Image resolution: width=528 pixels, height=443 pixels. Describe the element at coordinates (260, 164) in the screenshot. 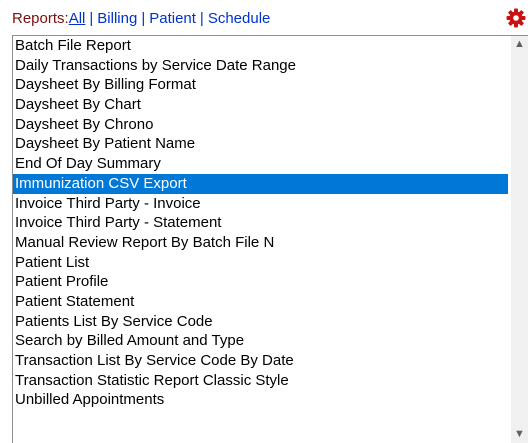

I see `report-list-item: End Of Day Summary` at that location.